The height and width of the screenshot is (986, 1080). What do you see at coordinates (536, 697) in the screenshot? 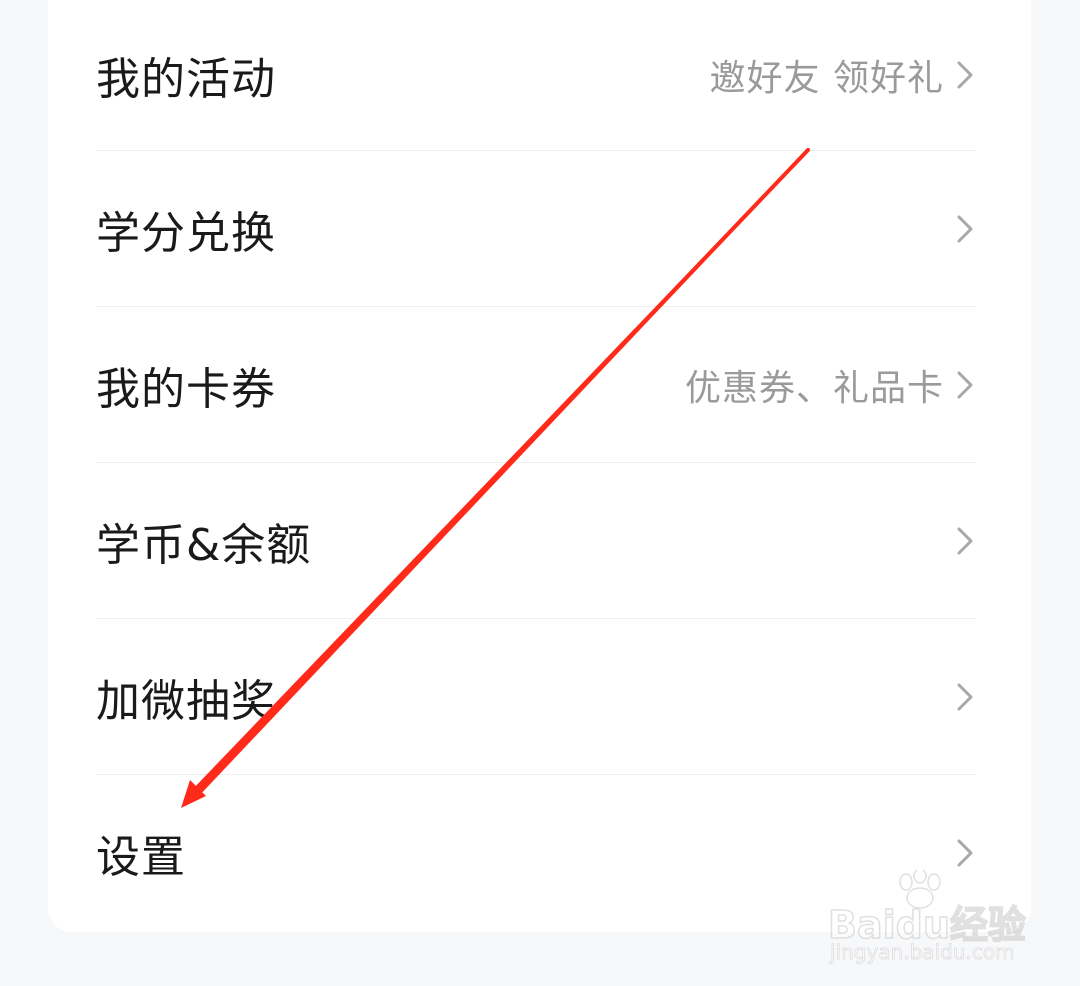
I see `menu-item-wechat-lottery: 加微抽奖` at bounding box center [536, 697].